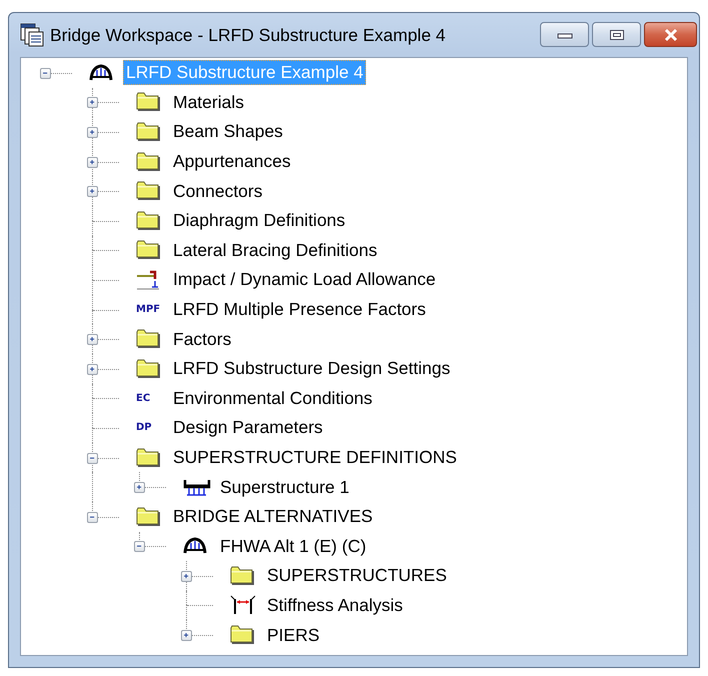 The image size is (708, 676). What do you see at coordinates (299, 309) in the screenshot?
I see `tree-item: LRFD Multiple Presence Factors` at bounding box center [299, 309].